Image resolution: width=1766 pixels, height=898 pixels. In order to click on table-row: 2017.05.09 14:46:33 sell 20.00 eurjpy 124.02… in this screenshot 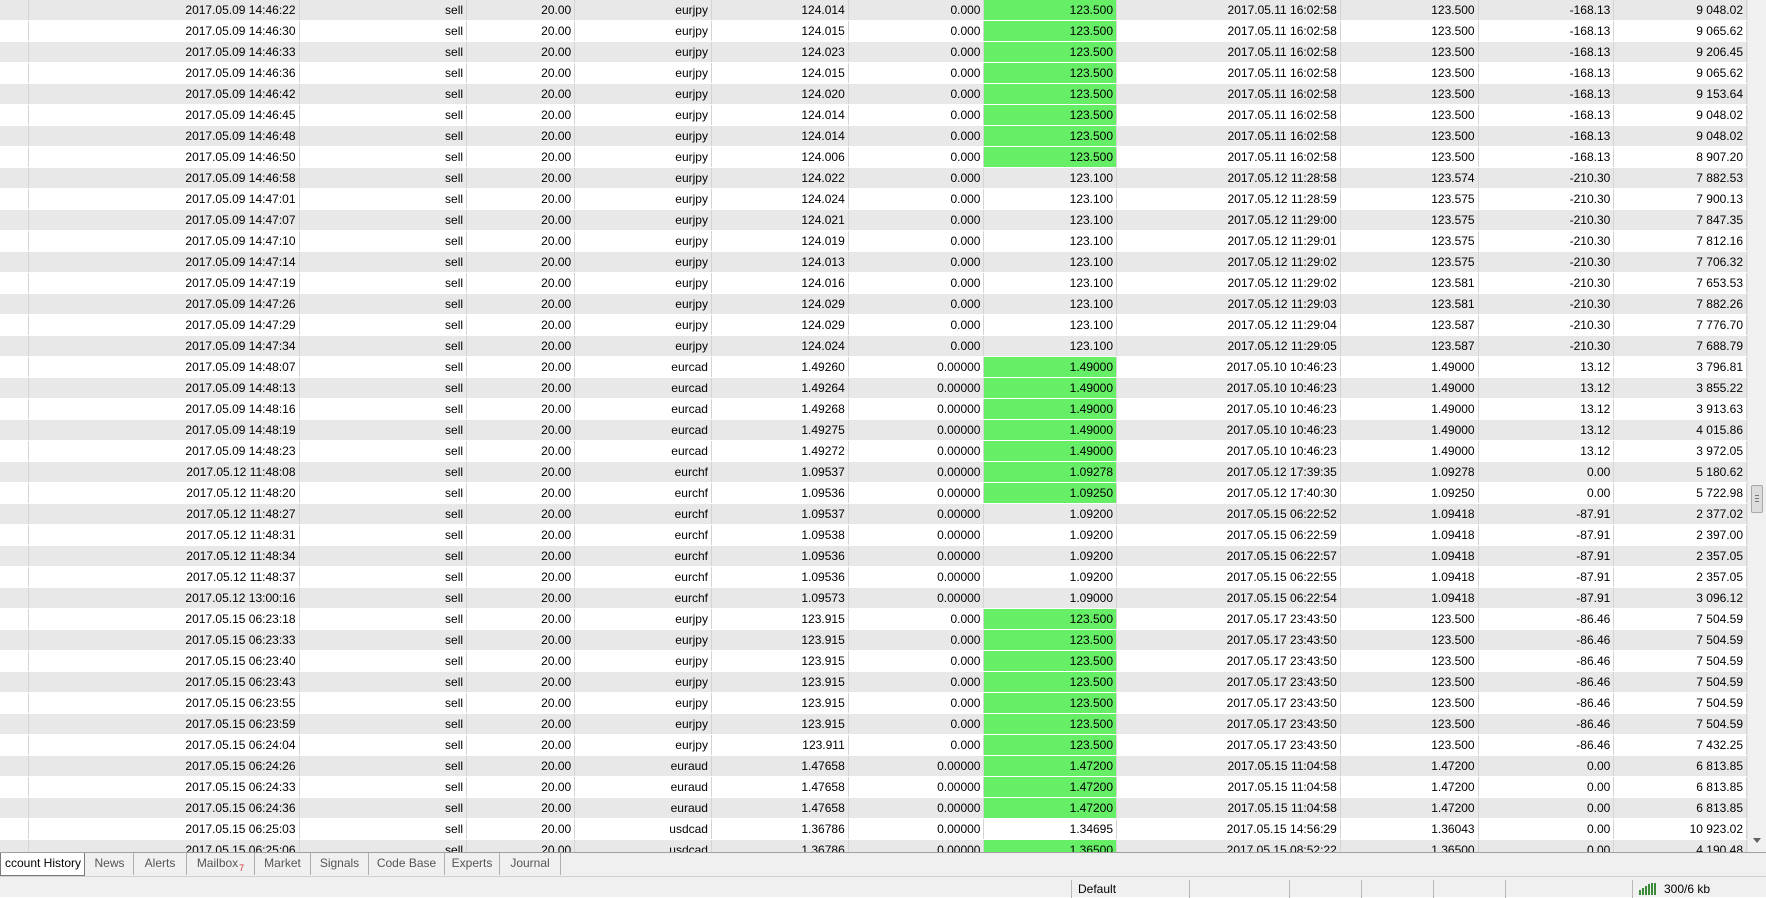, I will do `click(873, 52)`.